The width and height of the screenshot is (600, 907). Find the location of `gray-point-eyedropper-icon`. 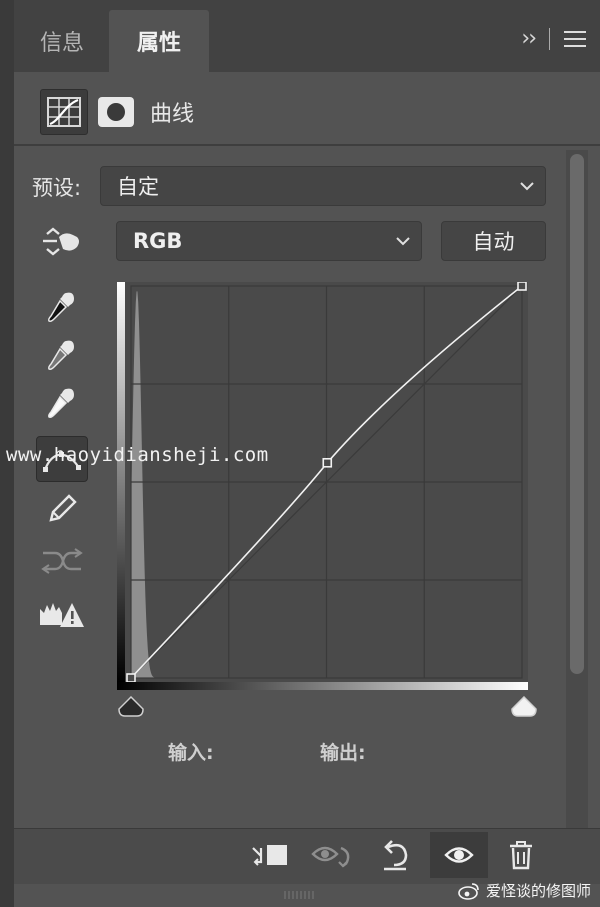

gray-point-eyedropper-icon is located at coordinates (62, 355).